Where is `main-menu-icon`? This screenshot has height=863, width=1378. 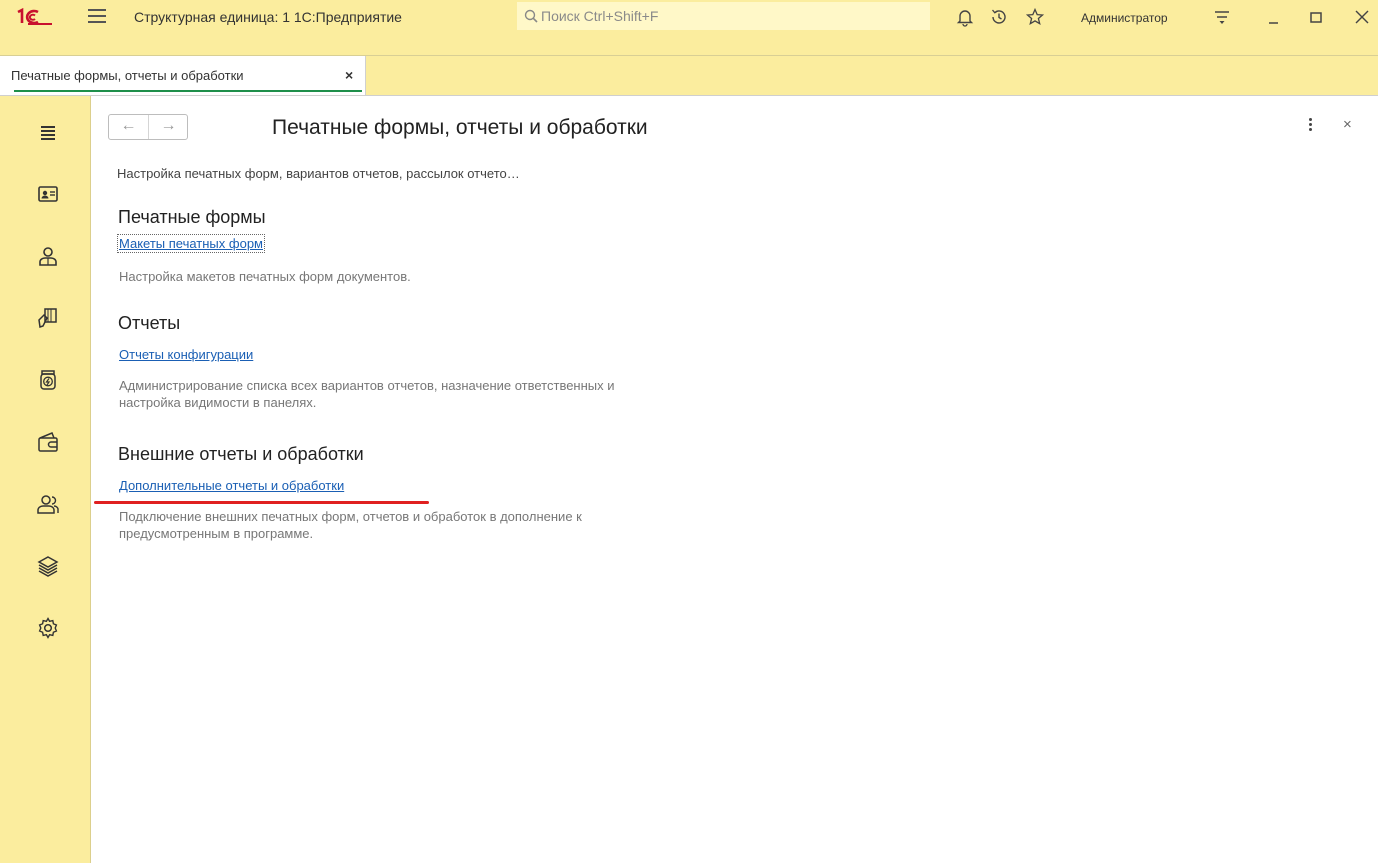 main-menu-icon is located at coordinates (97, 17).